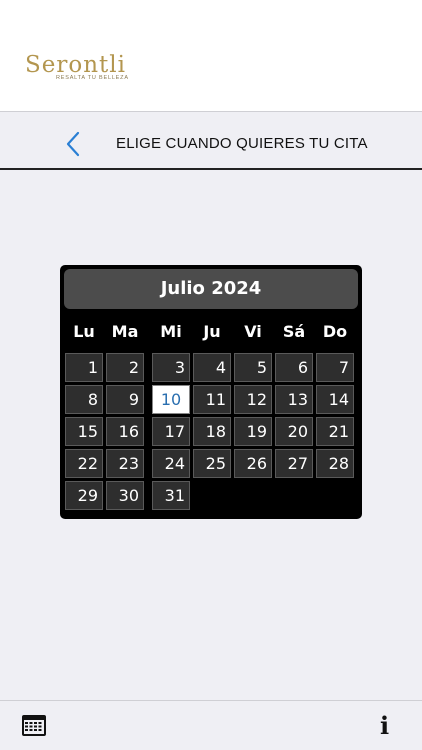 The height and width of the screenshot is (750, 422). What do you see at coordinates (84, 463) in the screenshot?
I see `day-cell: 22` at bounding box center [84, 463].